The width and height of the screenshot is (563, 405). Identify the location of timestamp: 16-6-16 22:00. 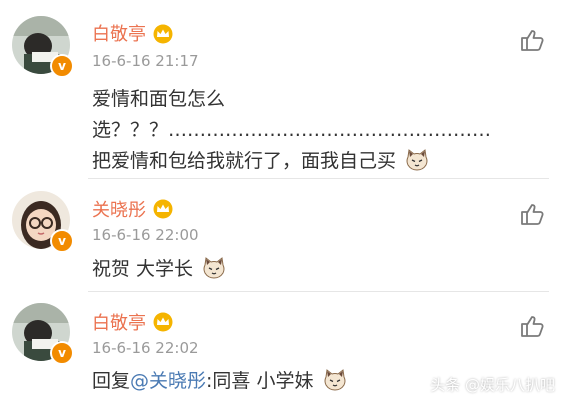
(145, 235).